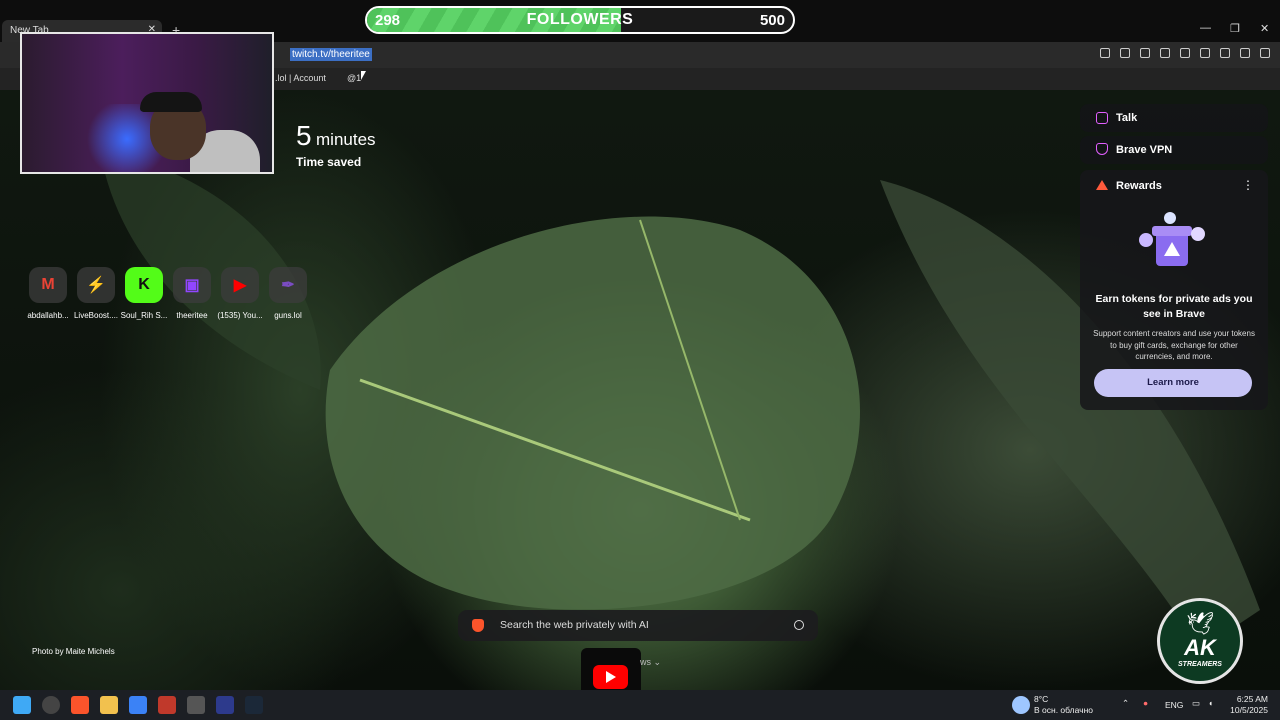 The width and height of the screenshot is (1280, 720). What do you see at coordinates (1145, 53) in the screenshot?
I see `media-icon` at bounding box center [1145, 53].